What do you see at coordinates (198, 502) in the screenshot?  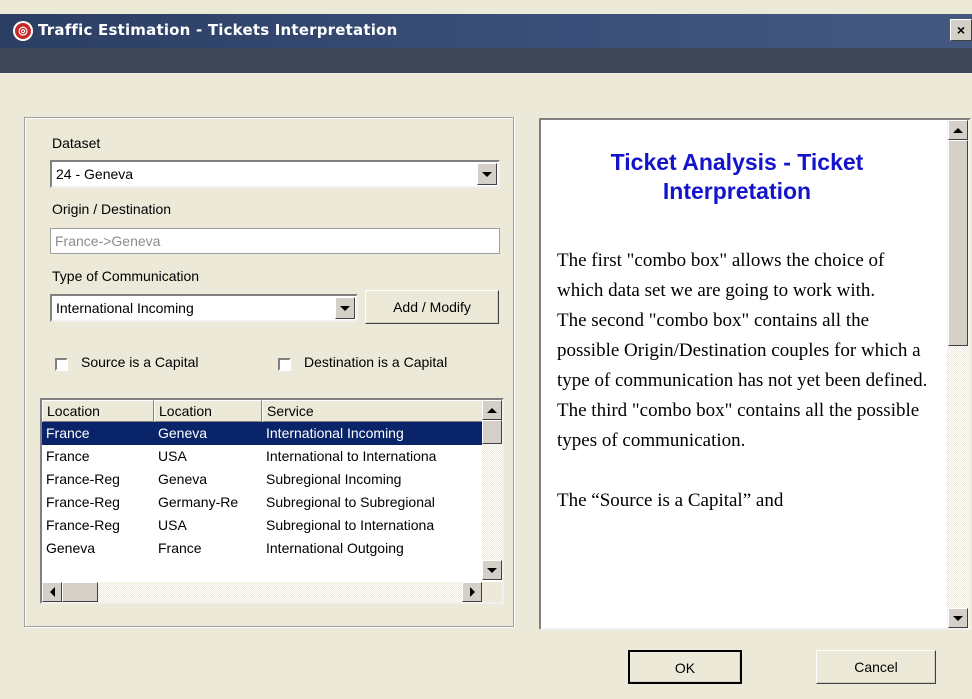 I see `table-cell: Germany-Re` at bounding box center [198, 502].